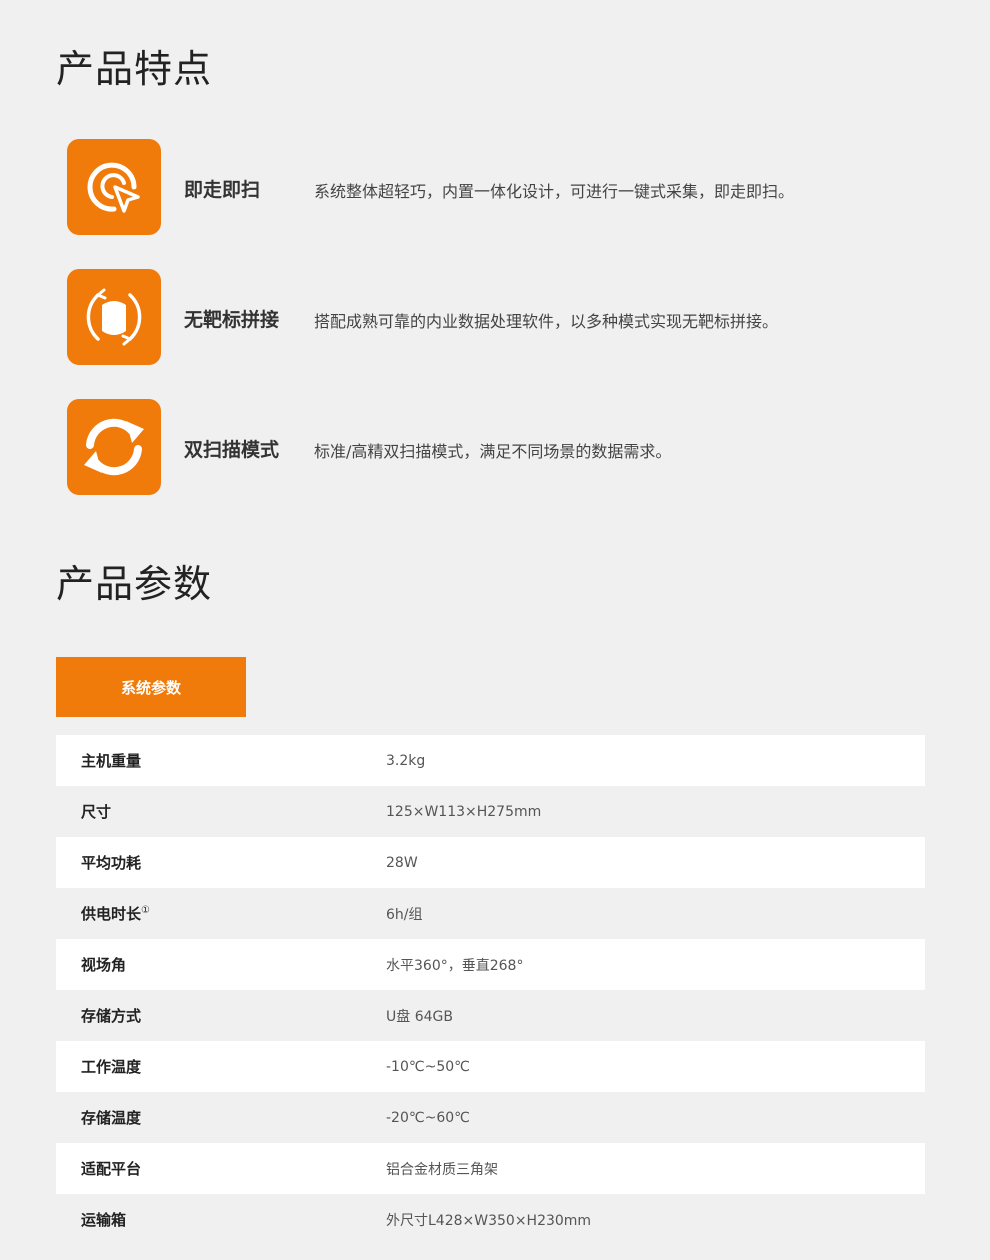 The width and height of the screenshot is (990, 1260). What do you see at coordinates (145, 910) in the screenshot?
I see `footnote-marker: ①` at bounding box center [145, 910].